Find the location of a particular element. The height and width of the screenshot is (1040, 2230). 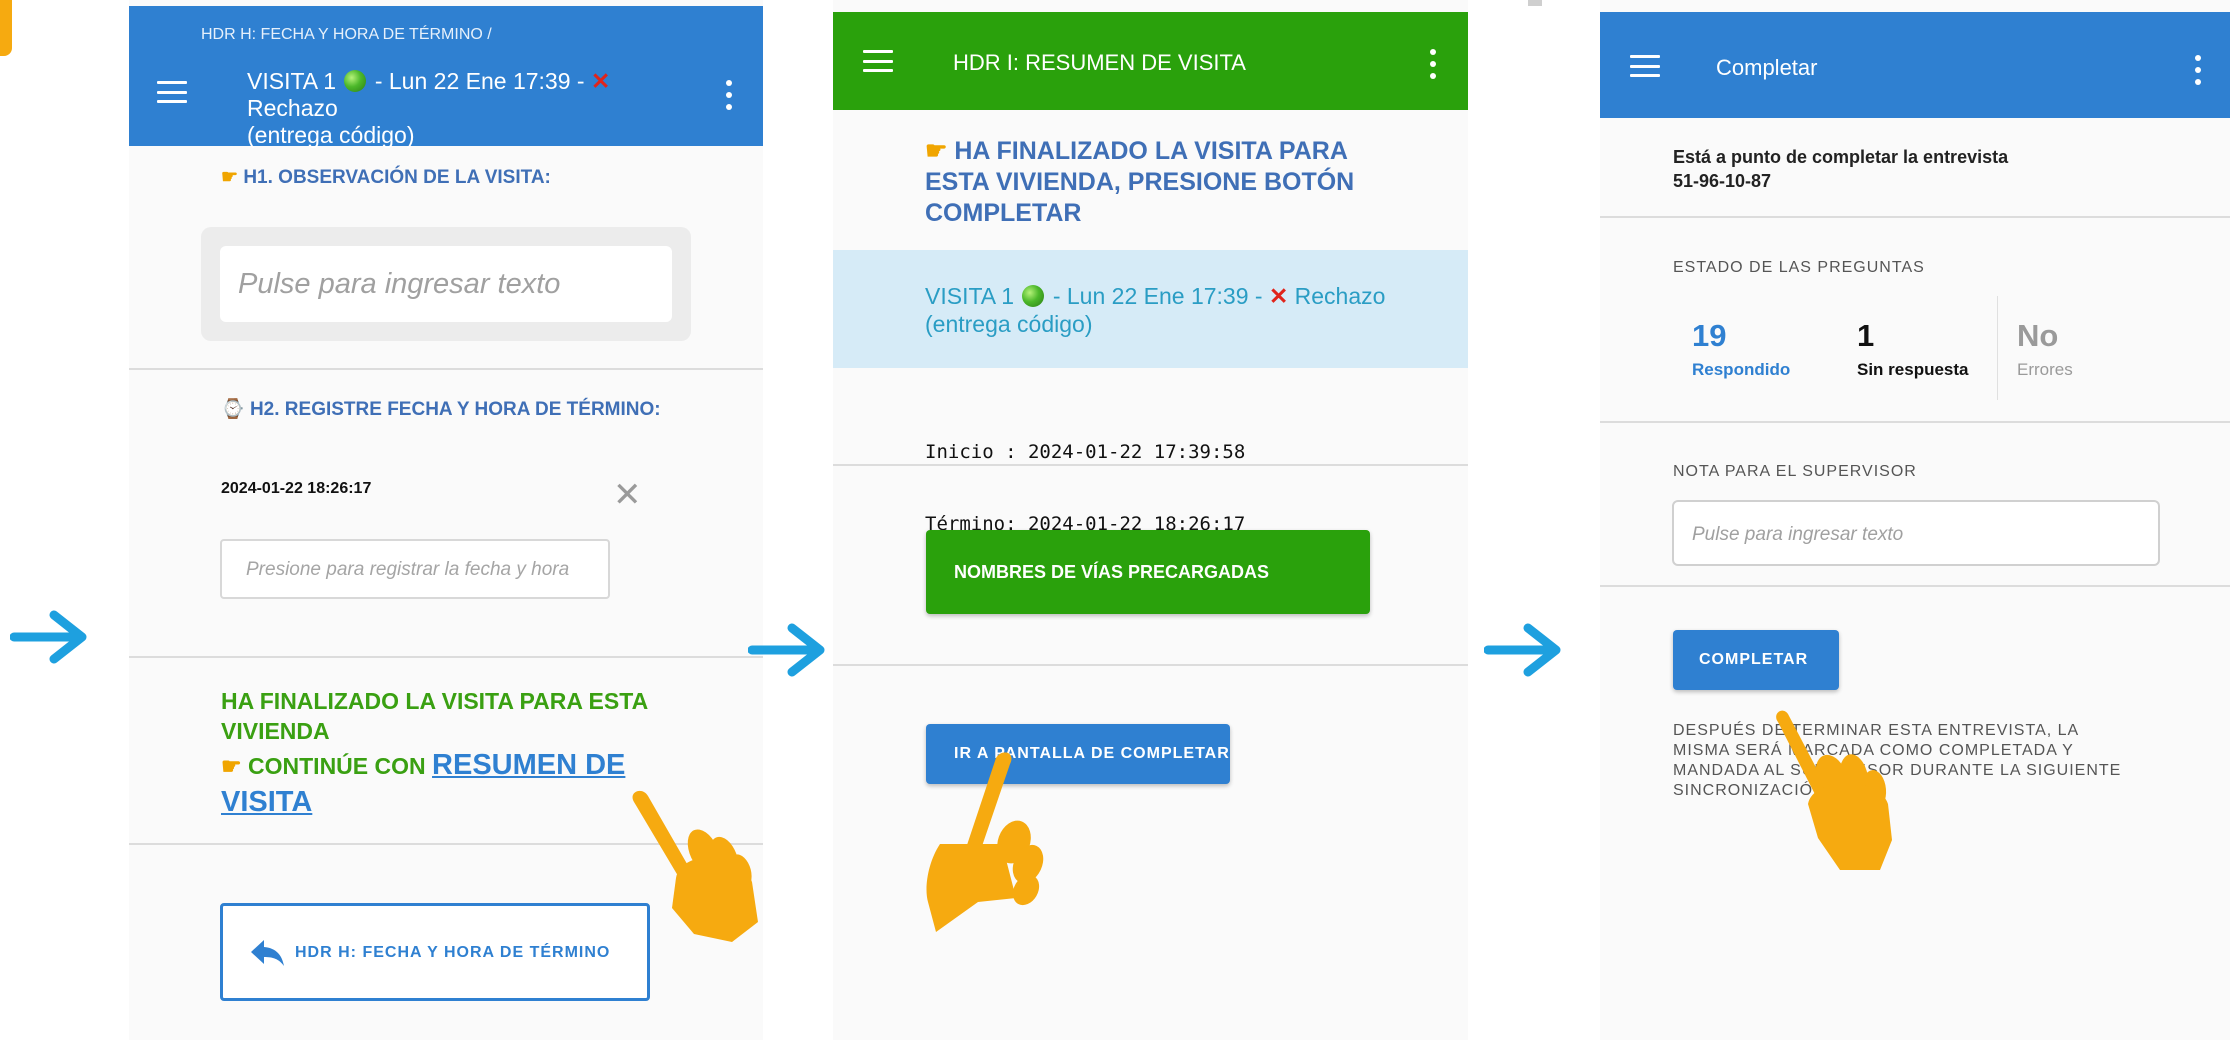

app-bar: Completar is located at coordinates (1915, 65).